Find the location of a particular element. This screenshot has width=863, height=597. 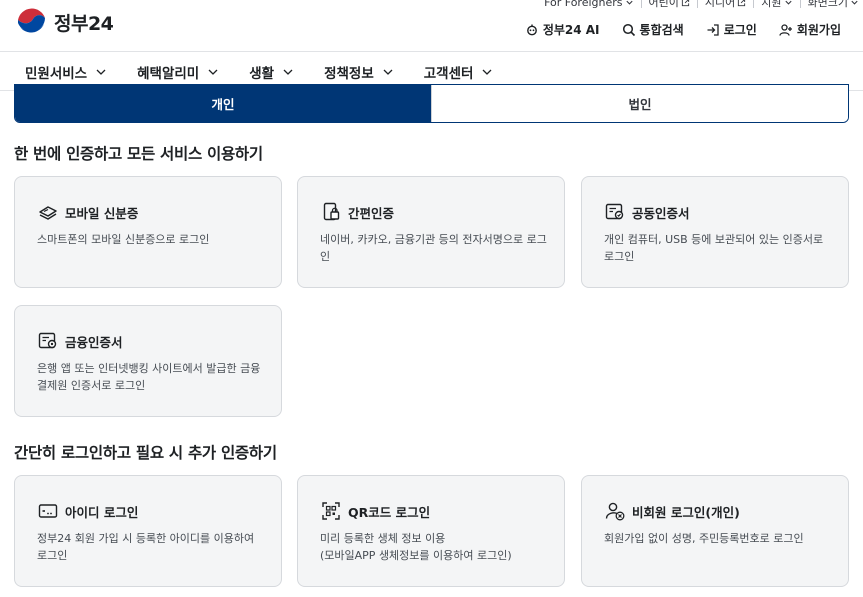

card-title: 비회원 로그인(개인) is located at coordinates (686, 512).